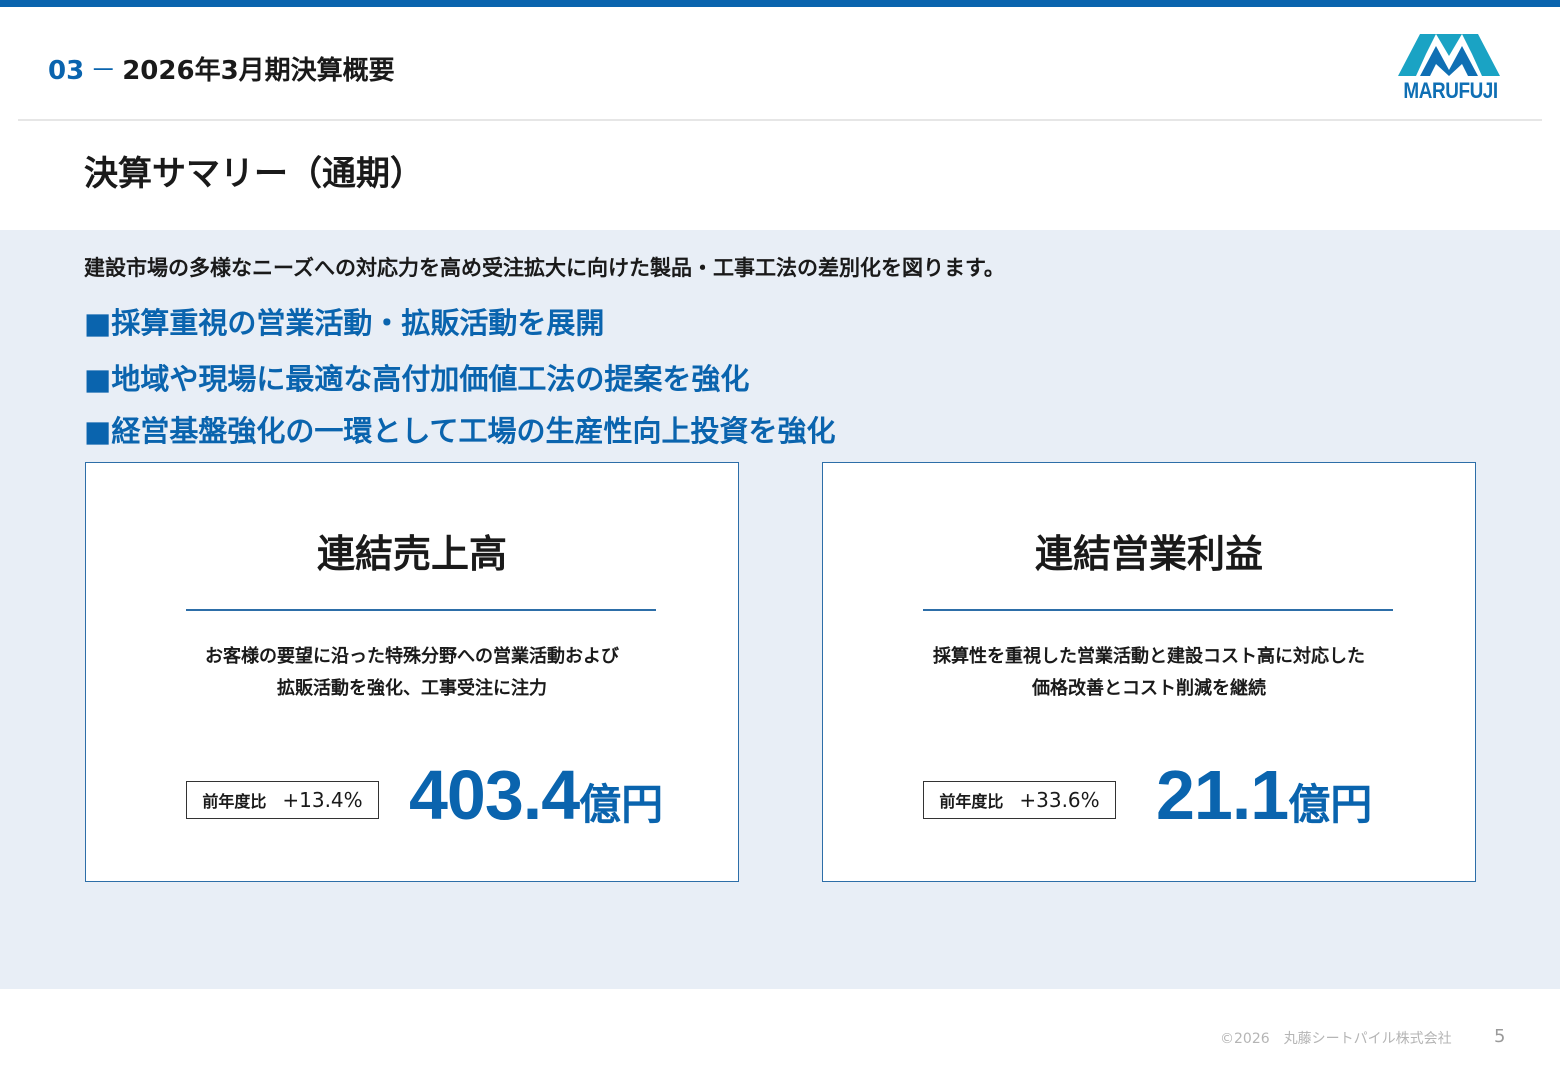 The image size is (1560, 1080). I want to click on section-label: 03 － 2026年3月期決算概要, so click(221, 68).